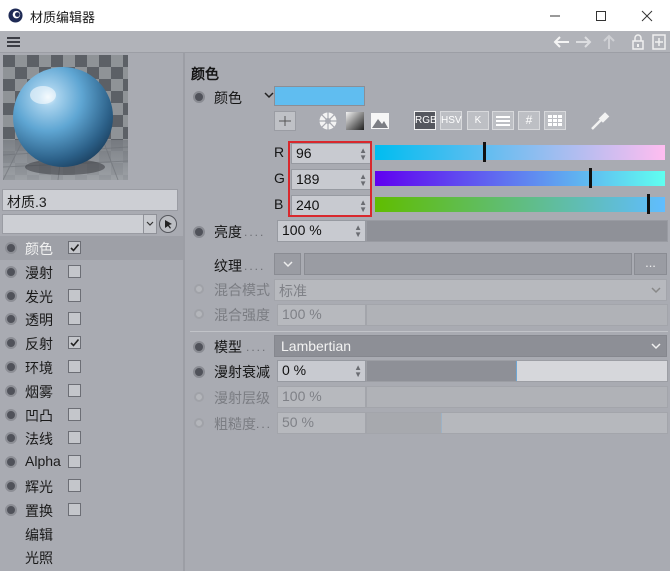  I want to click on channel-item: 法线, so click(91, 438).